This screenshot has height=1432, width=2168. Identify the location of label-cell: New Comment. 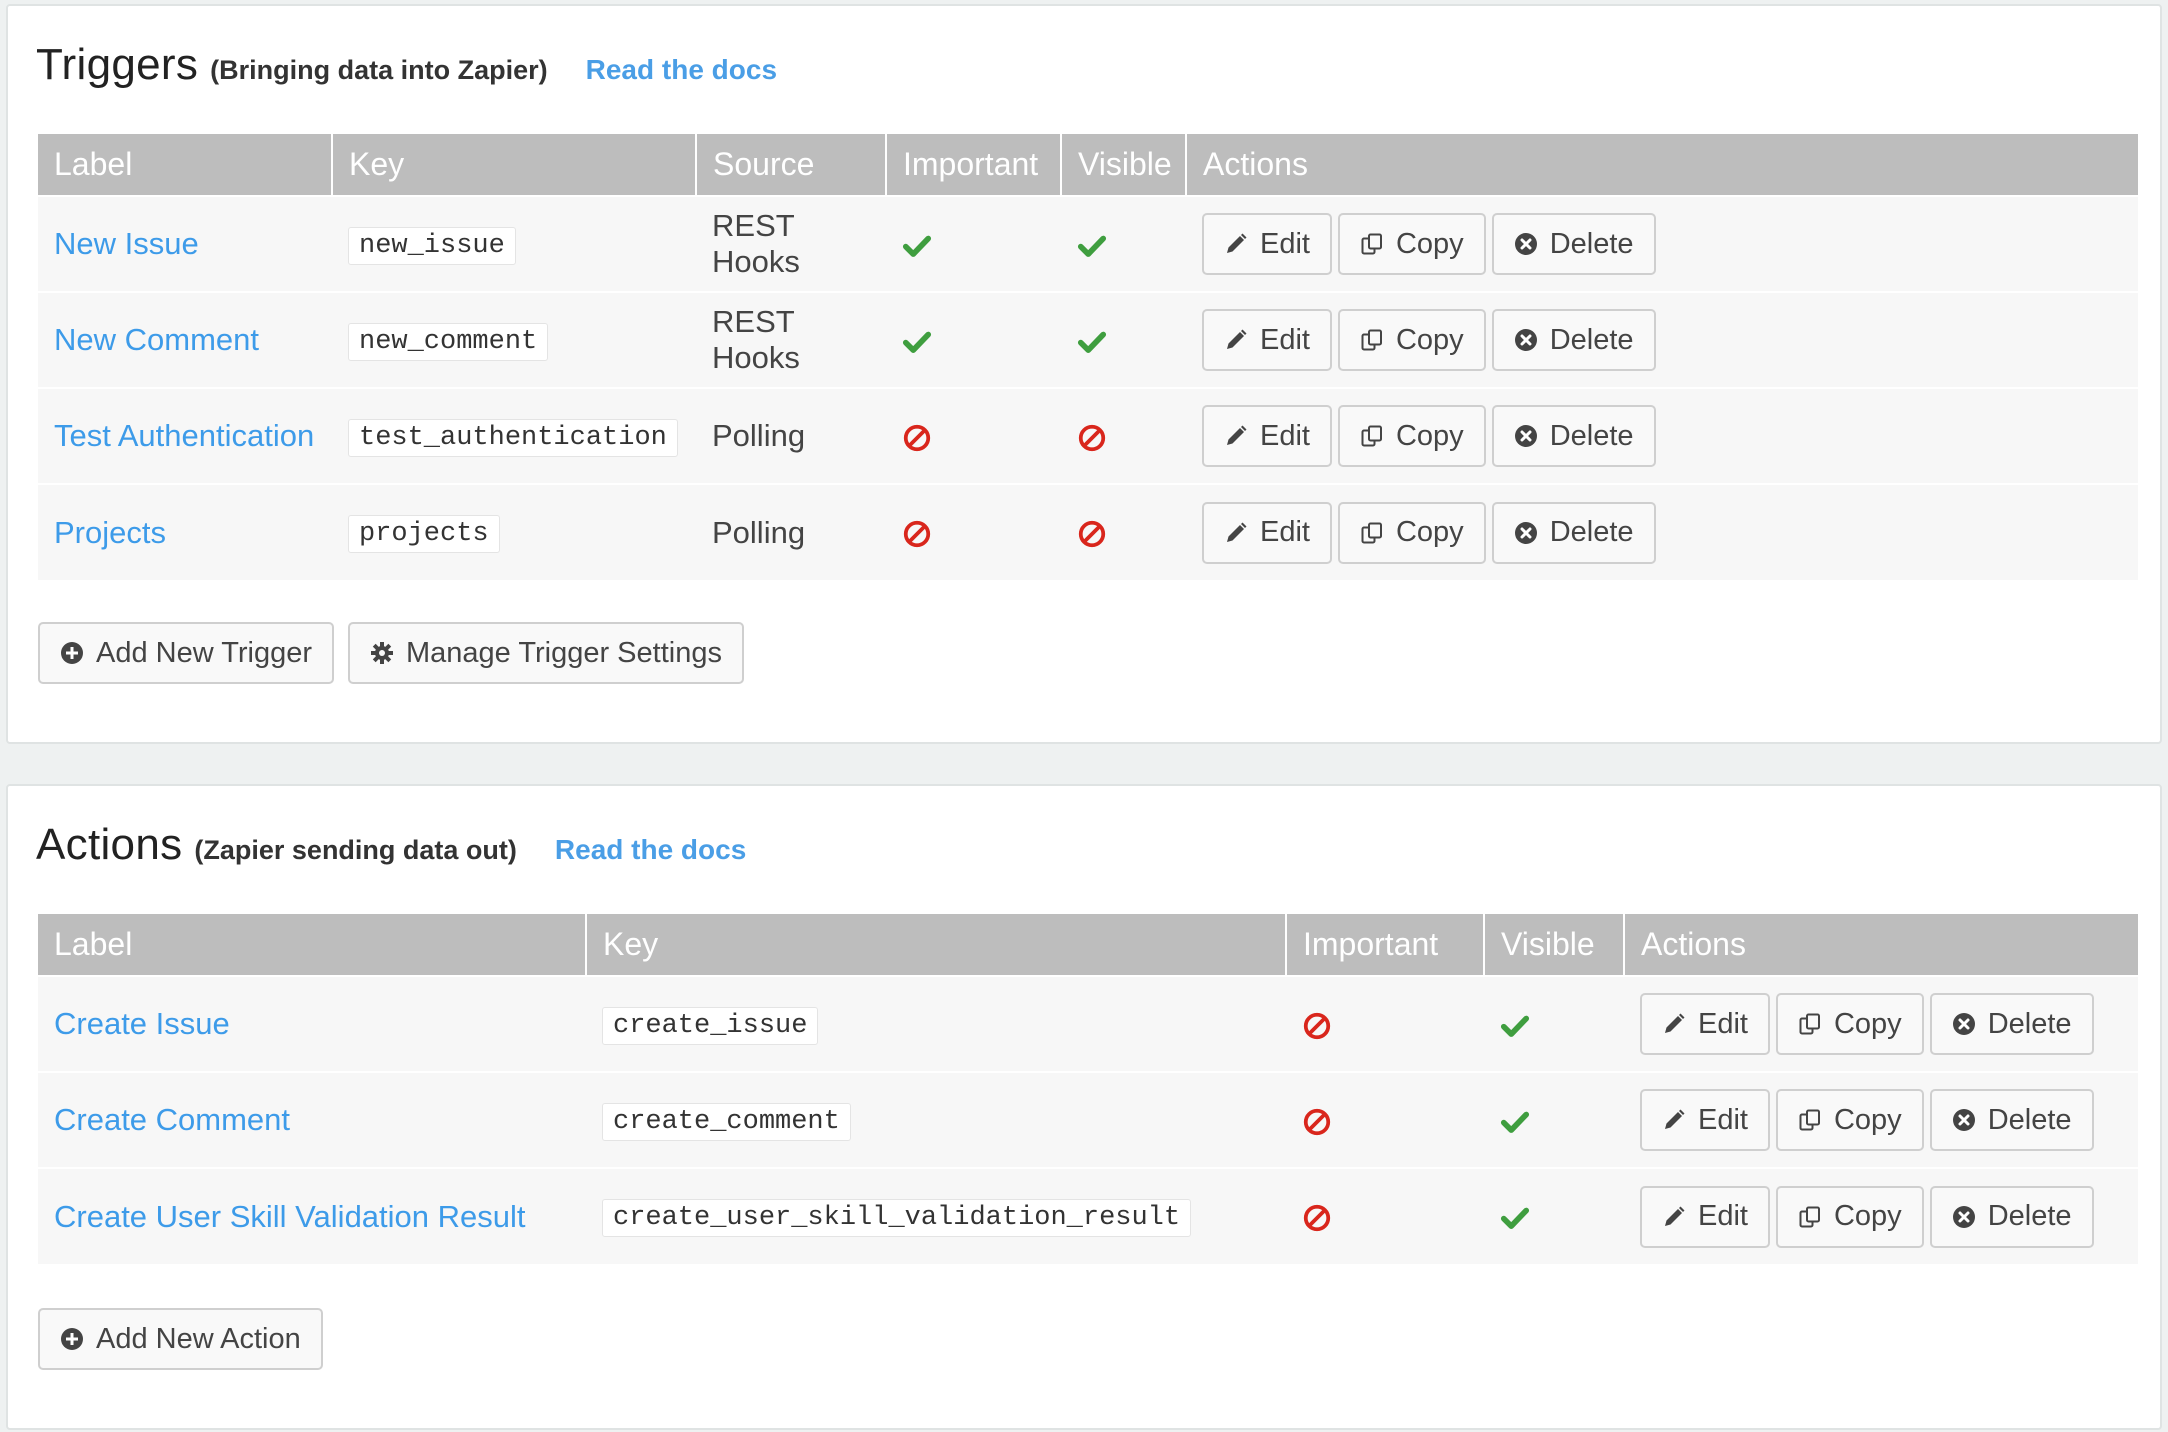
(185, 339).